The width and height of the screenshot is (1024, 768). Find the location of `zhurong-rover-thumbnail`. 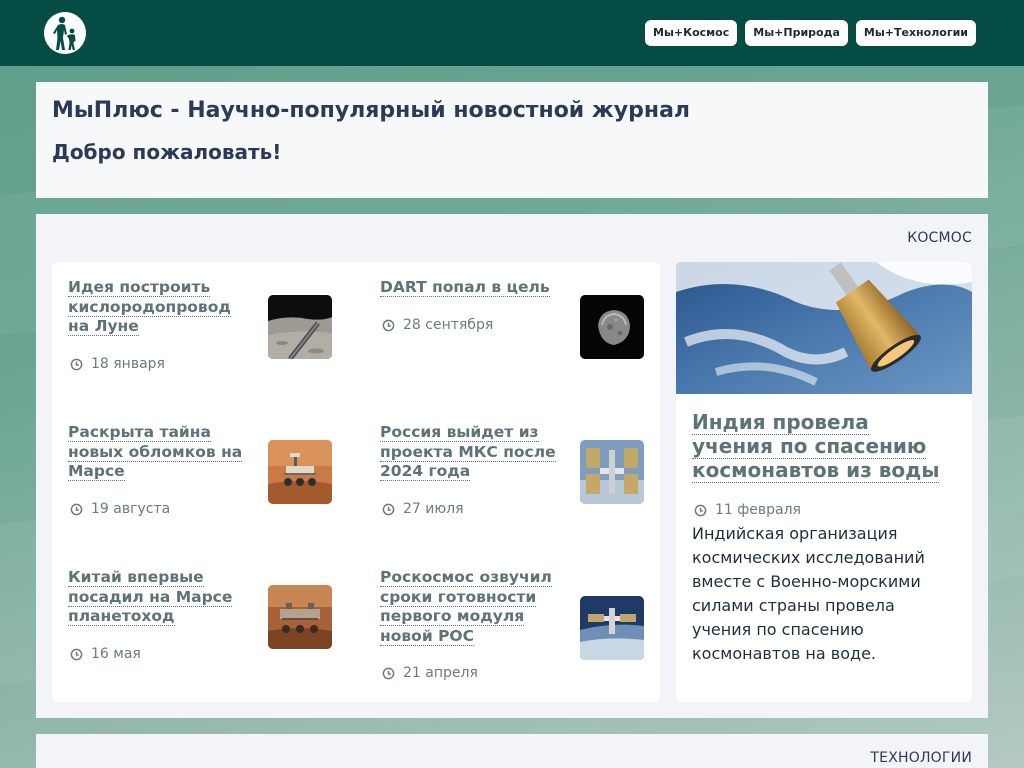

zhurong-rover-thumbnail is located at coordinates (300, 617).